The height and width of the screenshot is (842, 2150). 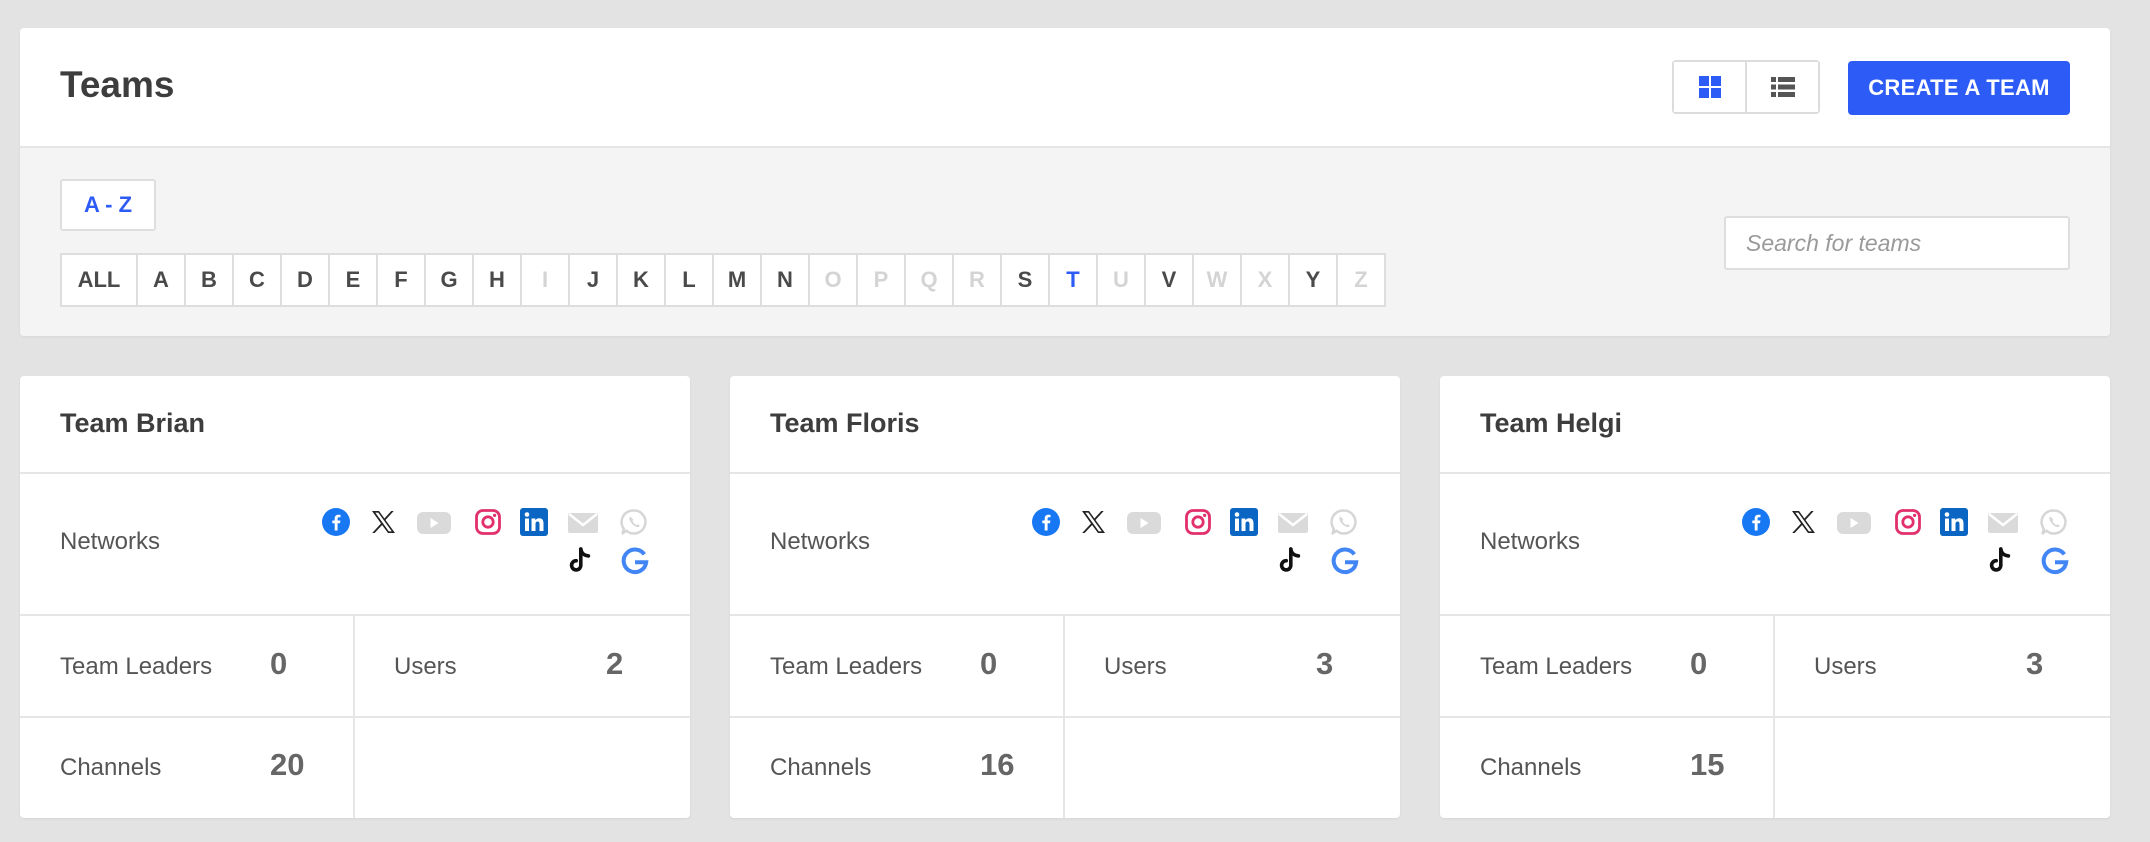 I want to click on grid-icon, so click(x=1709, y=87).